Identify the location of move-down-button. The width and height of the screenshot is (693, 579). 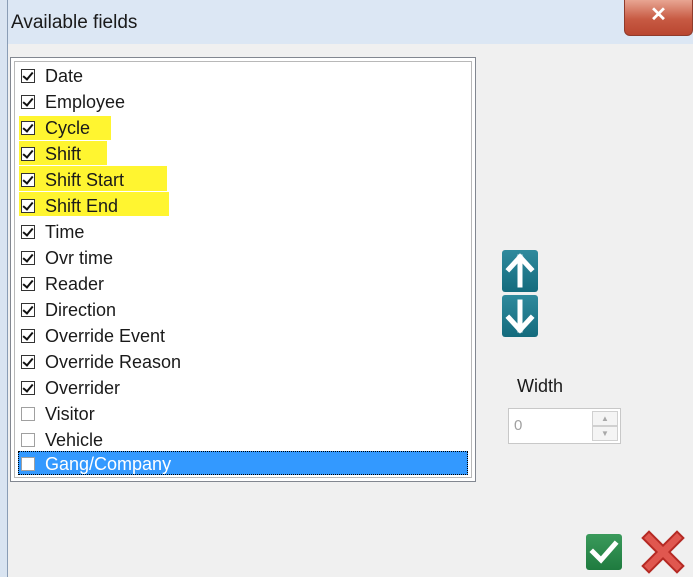
(520, 316).